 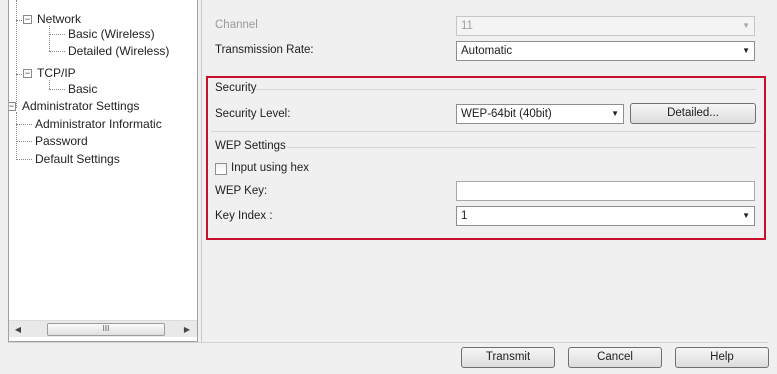 What do you see at coordinates (118, 51) in the screenshot?
I see `tree-item-detailed-wireless: Detailed (Wireless)` at bounding box center [118, 51].